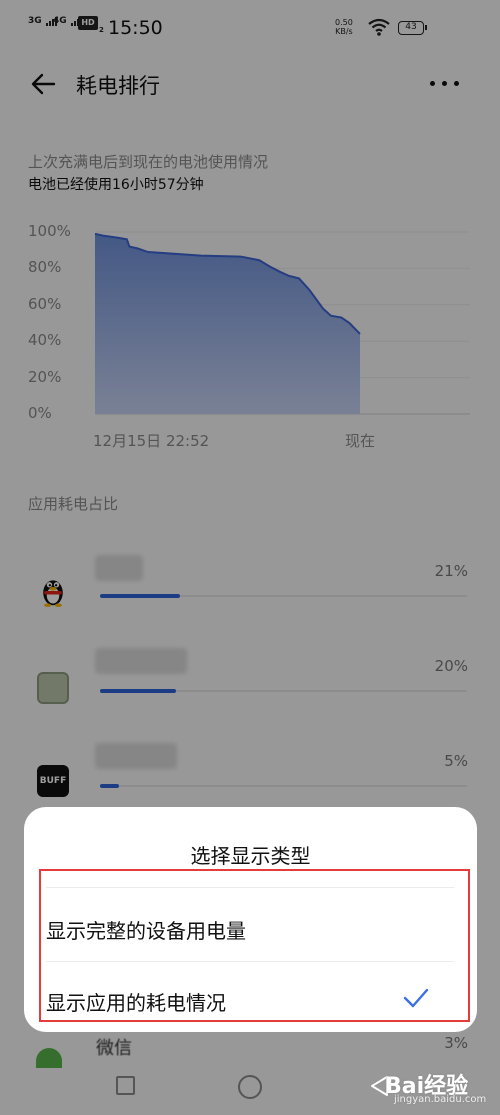 The height and width of the screenshot is (1115, 500). Describe the element at coordinates (254, 945) in the screenshot. I see `highlight-annotation-box` at that location.